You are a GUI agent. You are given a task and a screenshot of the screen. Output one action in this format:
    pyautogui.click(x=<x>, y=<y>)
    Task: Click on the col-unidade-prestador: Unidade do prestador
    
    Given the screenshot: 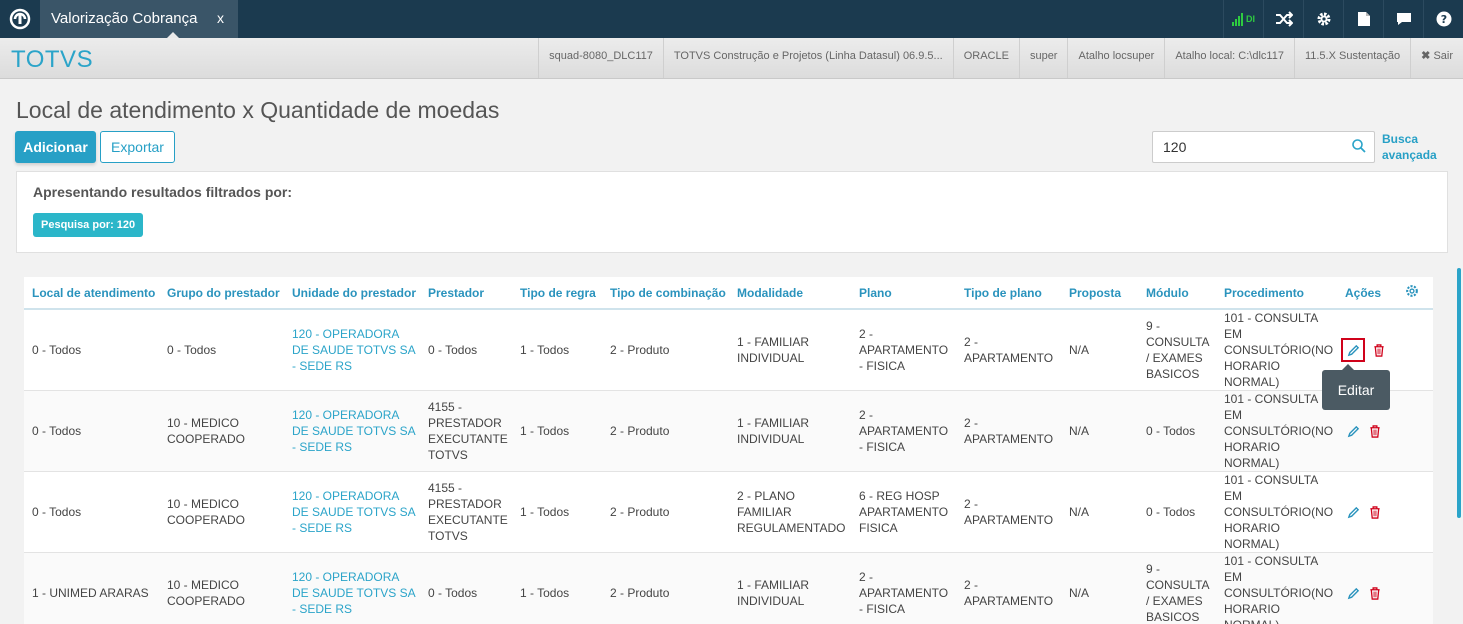 What is the action you would take?
    pyautogui.click(x=352, y=293)
    